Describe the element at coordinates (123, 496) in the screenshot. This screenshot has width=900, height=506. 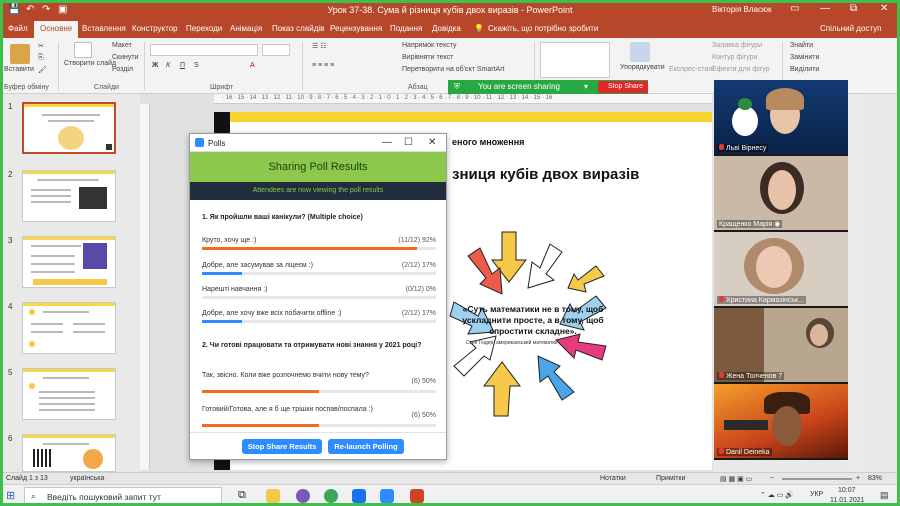
I see `taskbar-search: ⌕ Введіть пошуковий запит тут` at that location.